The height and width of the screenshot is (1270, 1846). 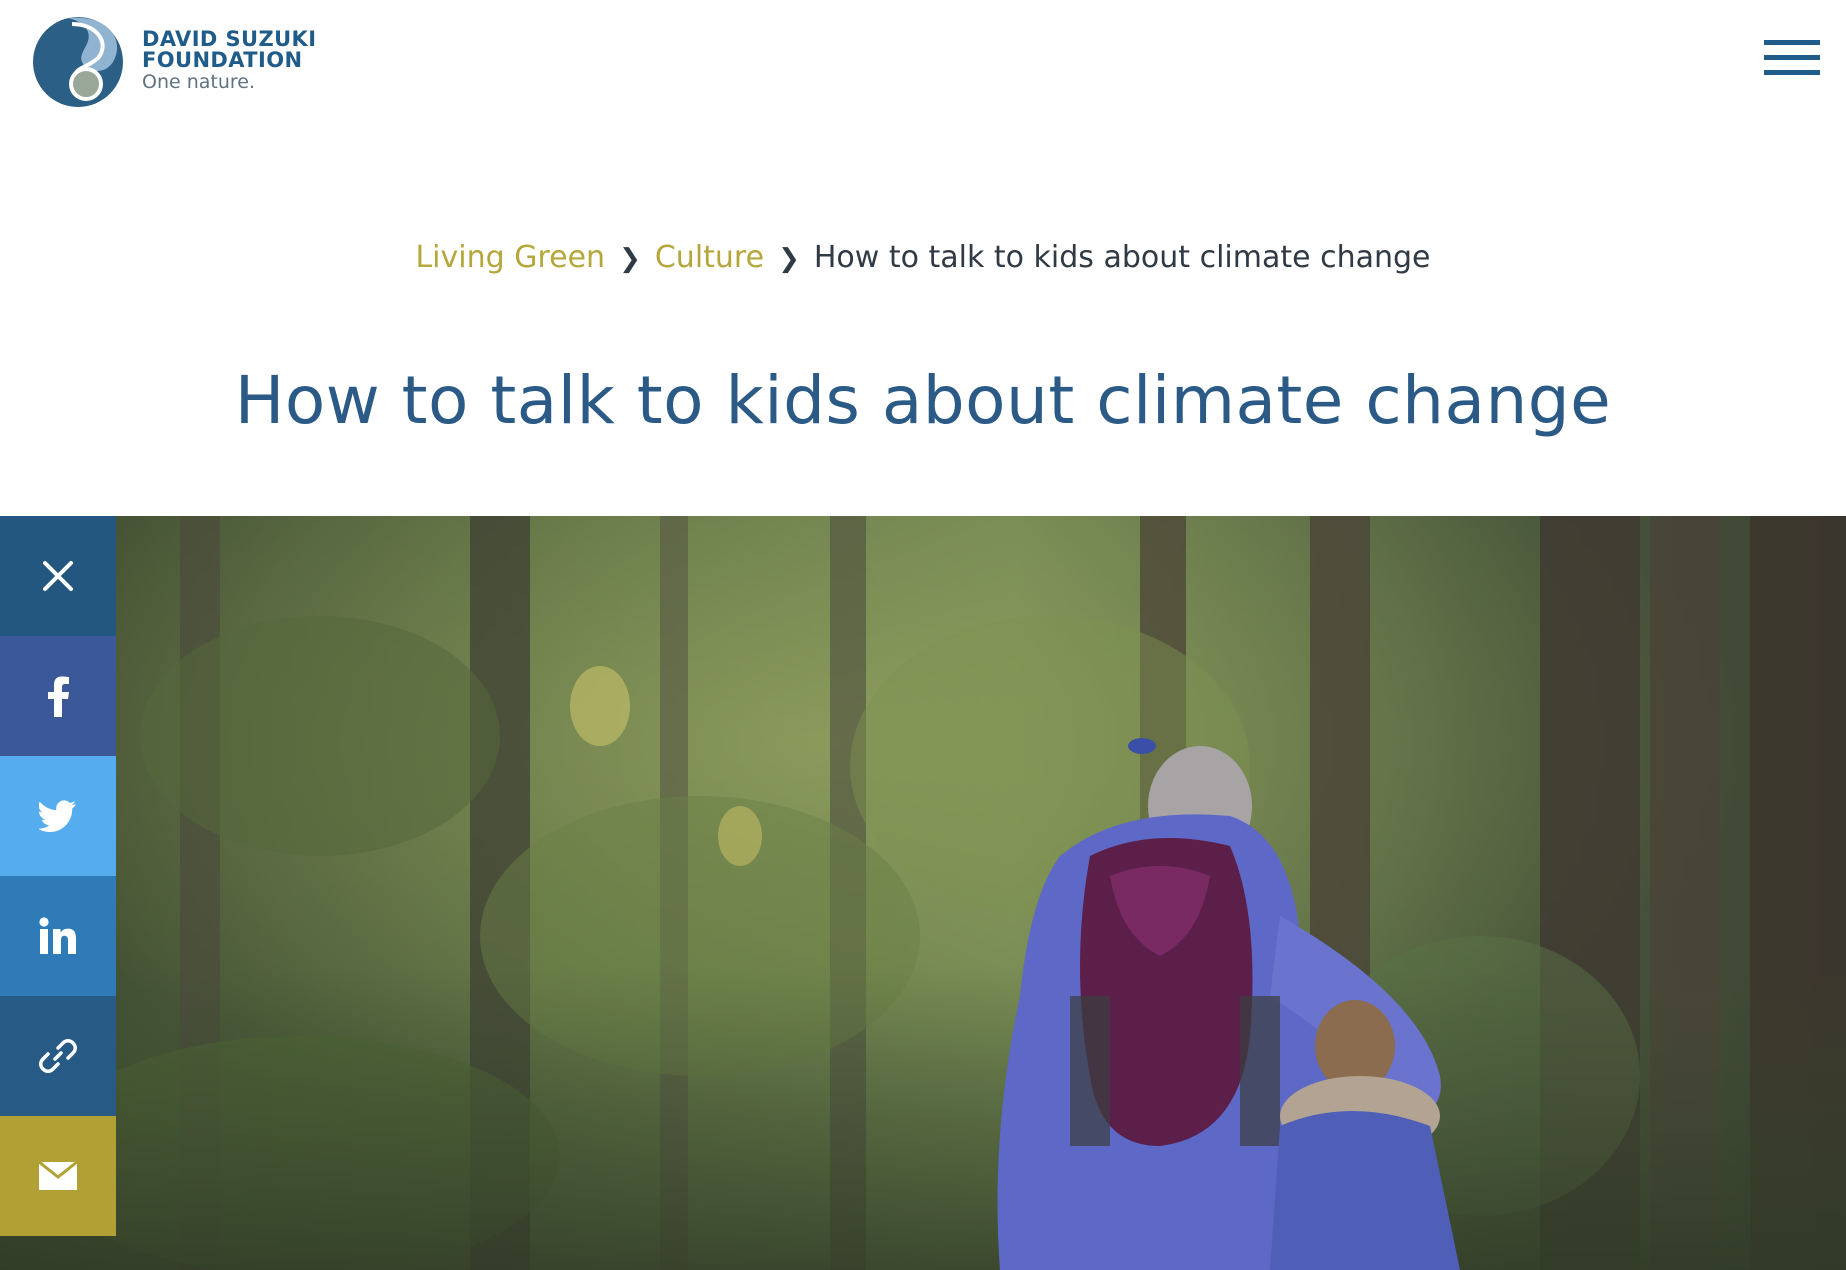 What do you see at coordinates (1122, 257) in the screenshot?
I see `breadcrumb-current: How to talk to kids about climate change` at bounding box center [1122, 257].